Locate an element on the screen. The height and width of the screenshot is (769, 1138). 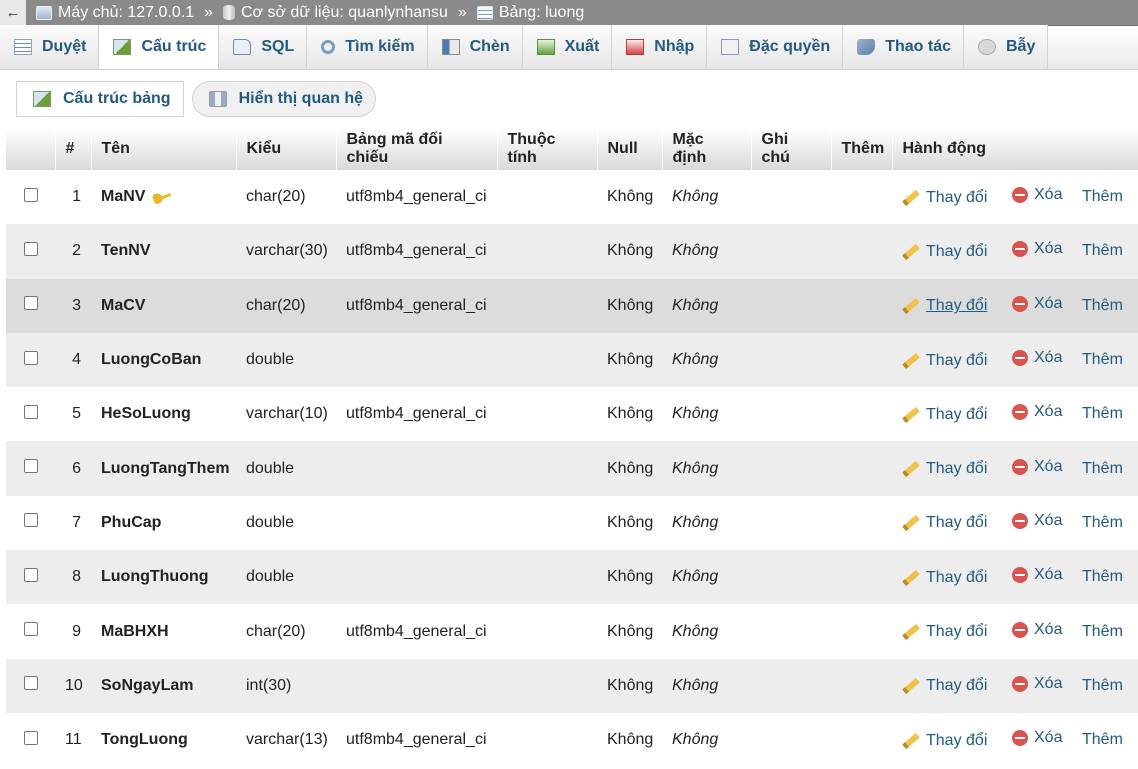
row-number: 11 is located at coordinates (73, 740).